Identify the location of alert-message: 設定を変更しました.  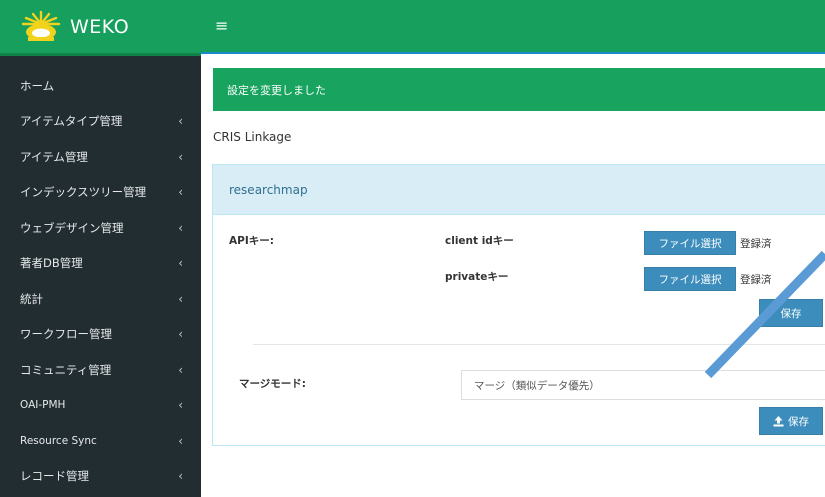
(276, 90).